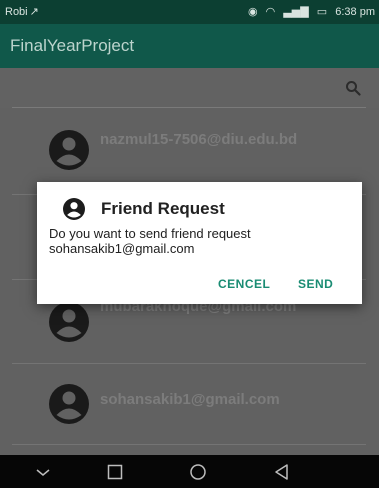 This screenshot has height=488, width=379. I want to click on chevron-down-icon, so click(43, 472).